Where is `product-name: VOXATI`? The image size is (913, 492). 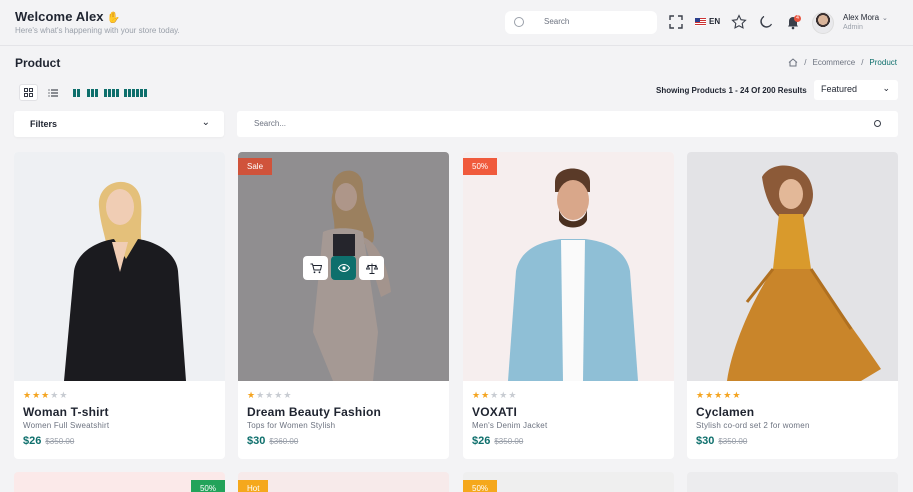 product-name: VOXATI is located at coordinates (494, 412).